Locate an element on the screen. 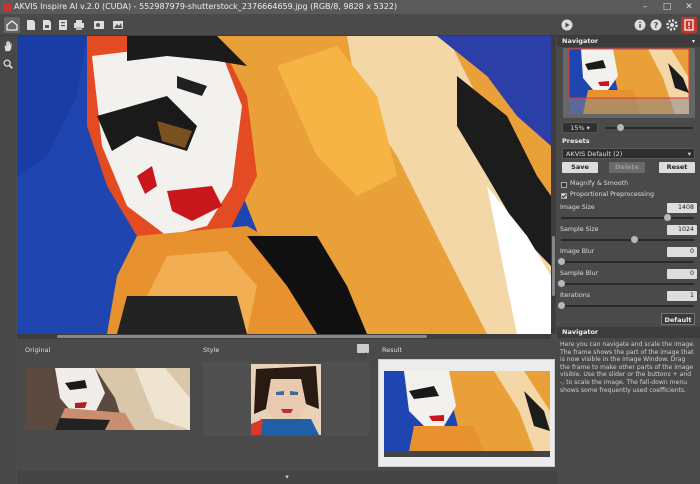 This screenshot has height=484, width=700. magnify-label: Magnify & Smooth is located at coordinates (599, 183).